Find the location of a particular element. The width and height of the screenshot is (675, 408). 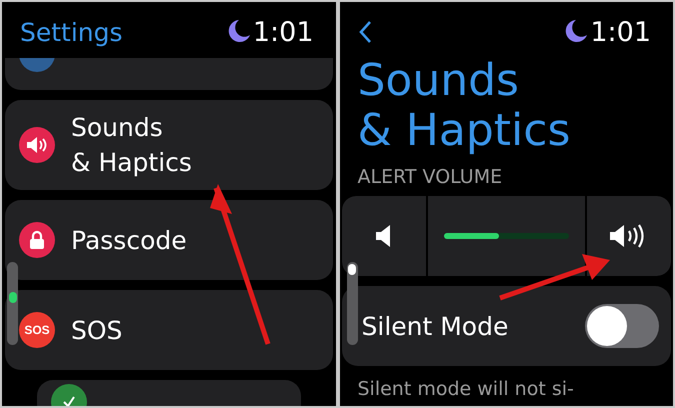

row-label: Passcode is located at coordinates (129, 240).